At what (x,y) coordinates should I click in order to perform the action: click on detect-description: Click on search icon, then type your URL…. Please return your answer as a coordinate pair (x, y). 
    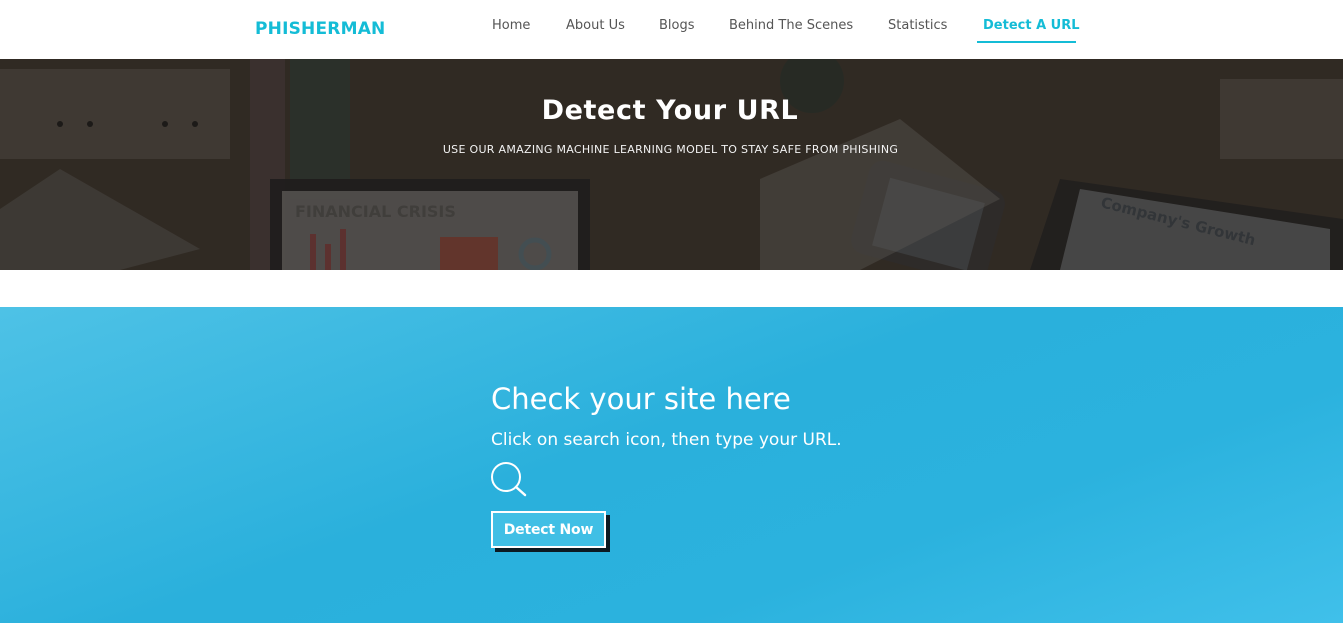
    Looking at the image, I should click on (666, 440).